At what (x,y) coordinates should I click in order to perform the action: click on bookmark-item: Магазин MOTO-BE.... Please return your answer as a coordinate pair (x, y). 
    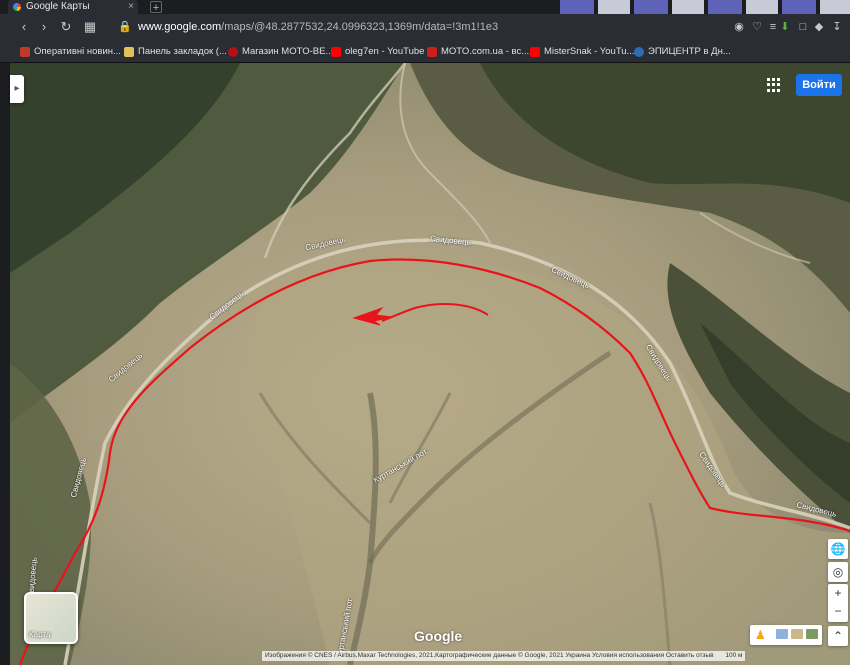
    Looking at the image, I should click on (280, 52).